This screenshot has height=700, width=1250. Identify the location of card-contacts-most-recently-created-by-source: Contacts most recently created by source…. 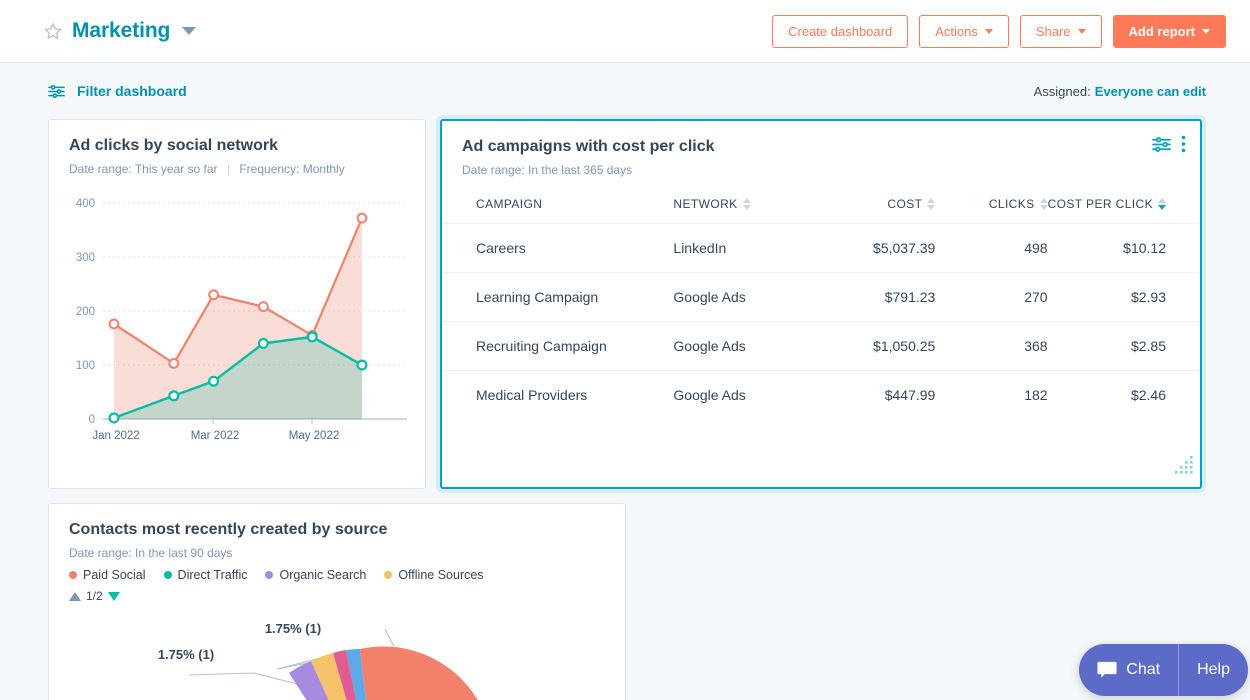
(337, 601).